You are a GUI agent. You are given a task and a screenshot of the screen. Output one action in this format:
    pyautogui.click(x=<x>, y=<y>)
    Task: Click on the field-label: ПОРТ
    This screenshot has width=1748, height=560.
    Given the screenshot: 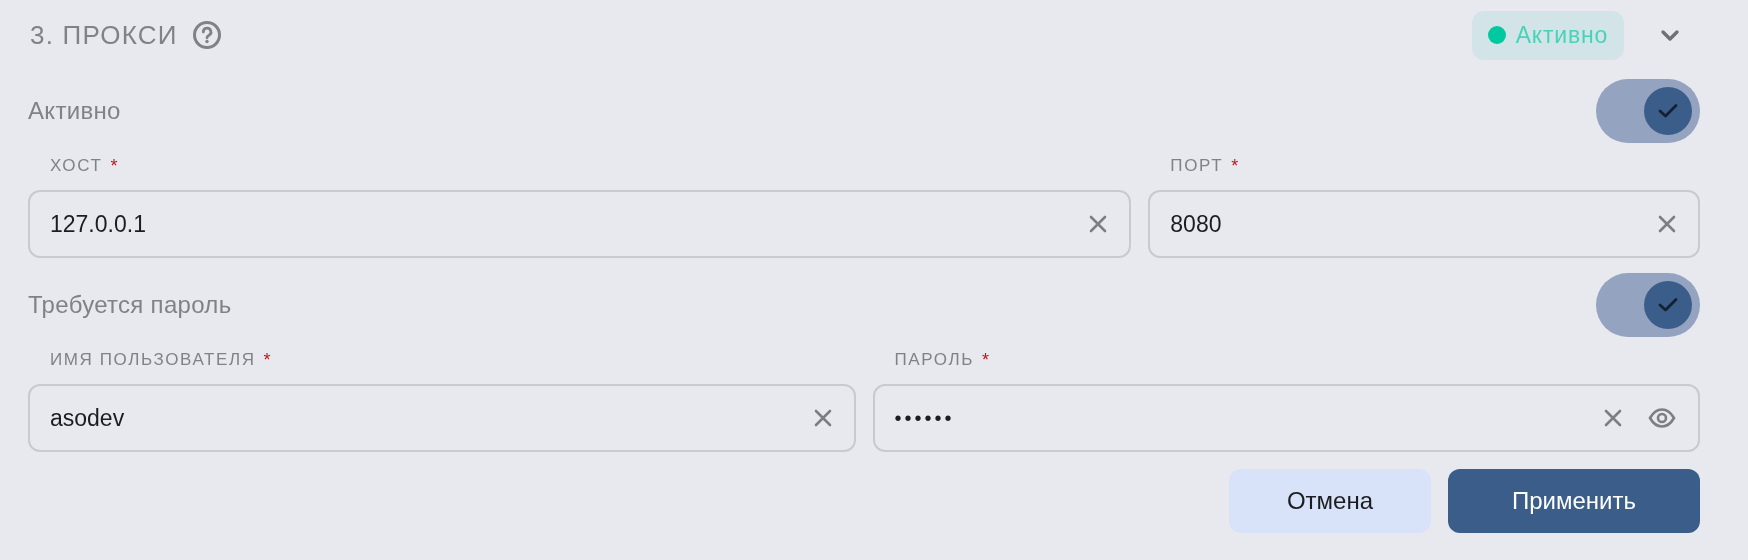 What is the action you would take?
    pyautogui.click(x=1197, y=166)
    